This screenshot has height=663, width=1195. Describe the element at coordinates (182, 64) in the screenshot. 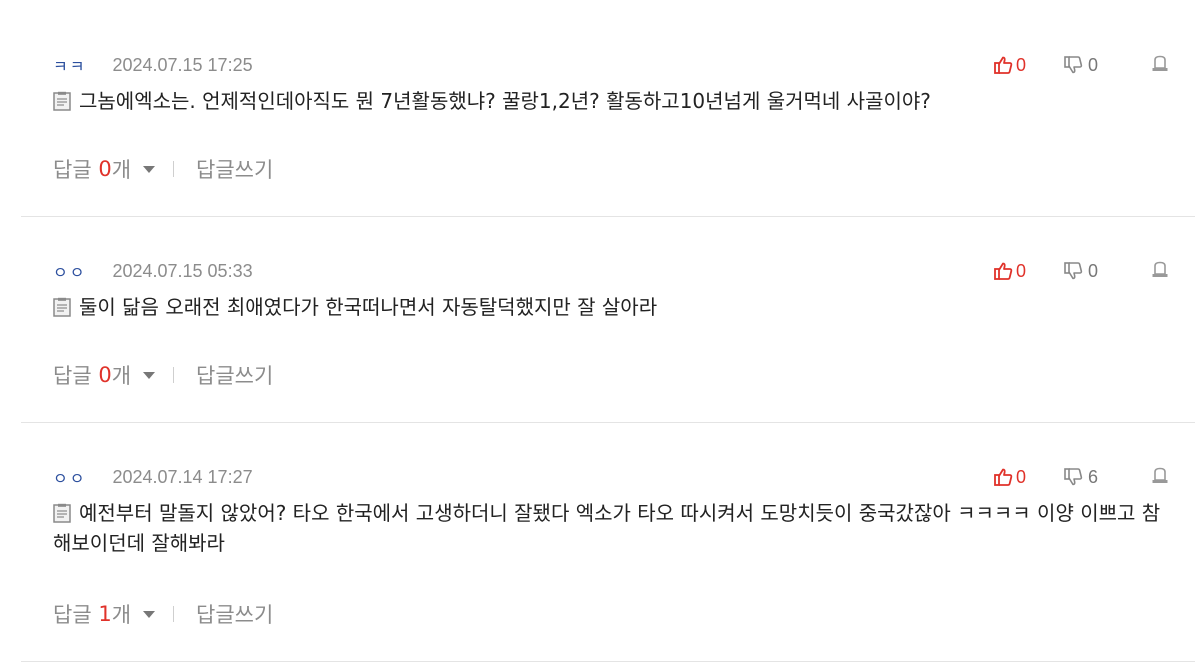

I see `comment-date: 2024.07.15 17:25` at that location.